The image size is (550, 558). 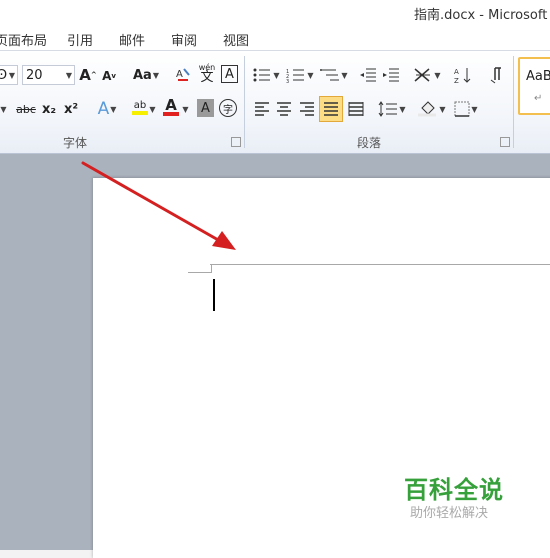 I want to click on red-arrow-annotation, so click(x=158, y=205).